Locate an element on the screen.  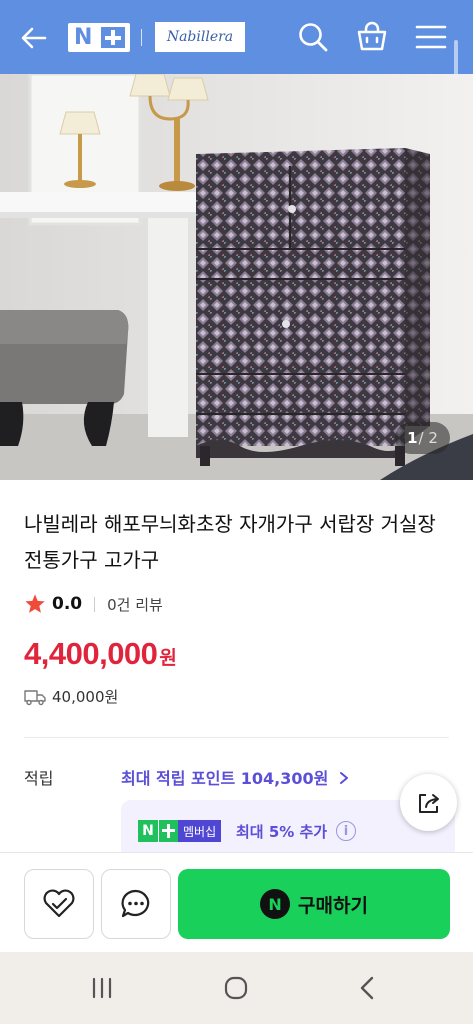
chevron-right-icon is located at coordinates (343, 778).